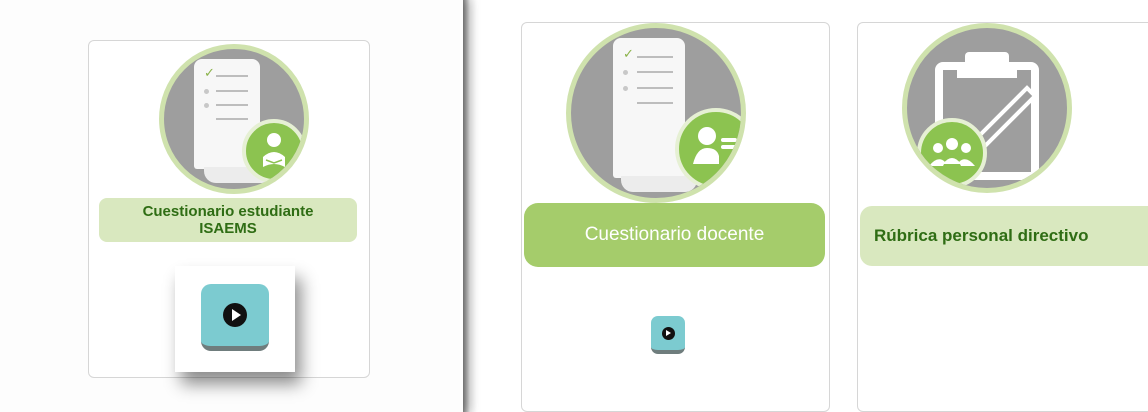  What do you see at coordinates (987, 108) in the screenshot?
I see `clipboard-group-icon` at bounding box center [987, 108].